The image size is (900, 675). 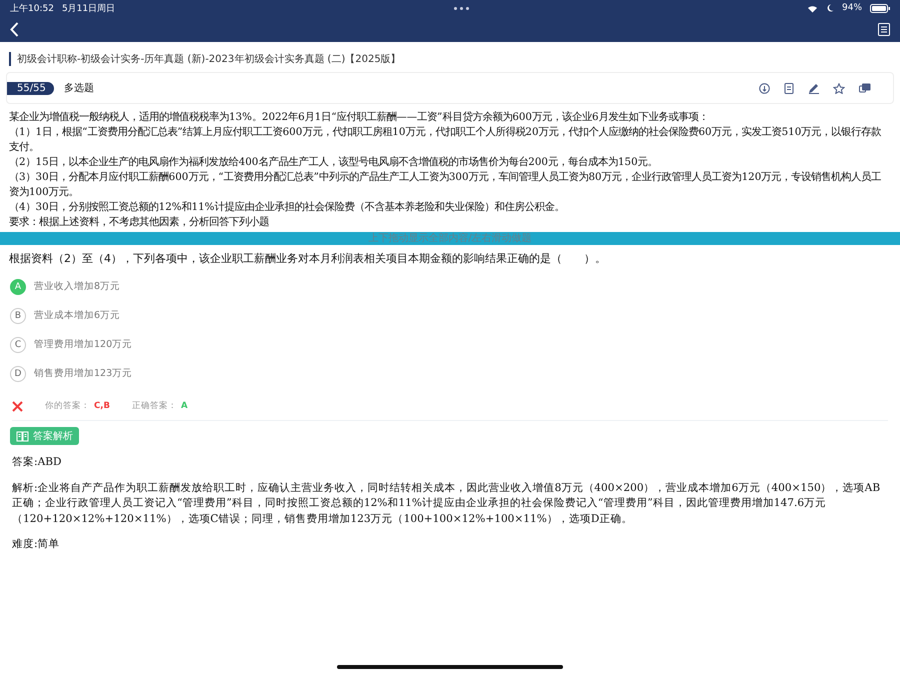 I want to click on your-answer-value: C,B, so click(x=102, y=406).